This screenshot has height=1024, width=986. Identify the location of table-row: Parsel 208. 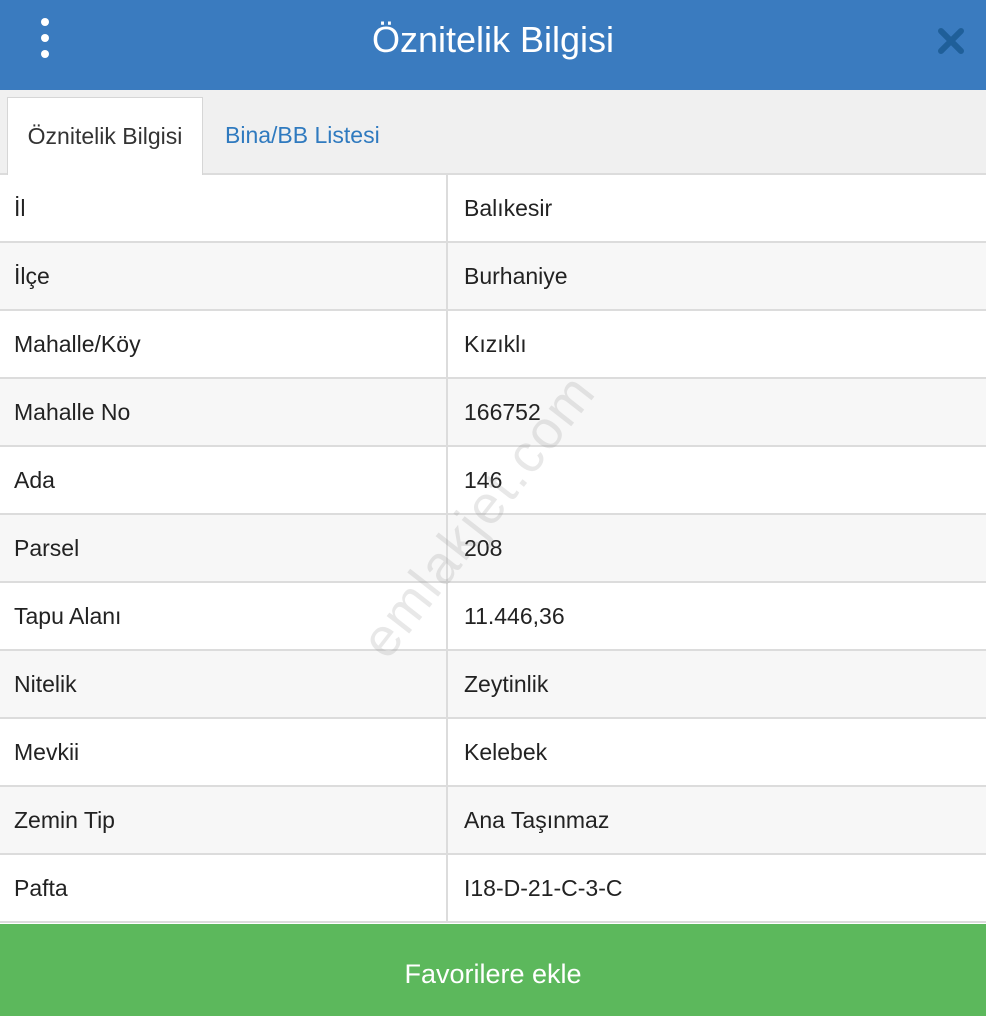
(493, 549).